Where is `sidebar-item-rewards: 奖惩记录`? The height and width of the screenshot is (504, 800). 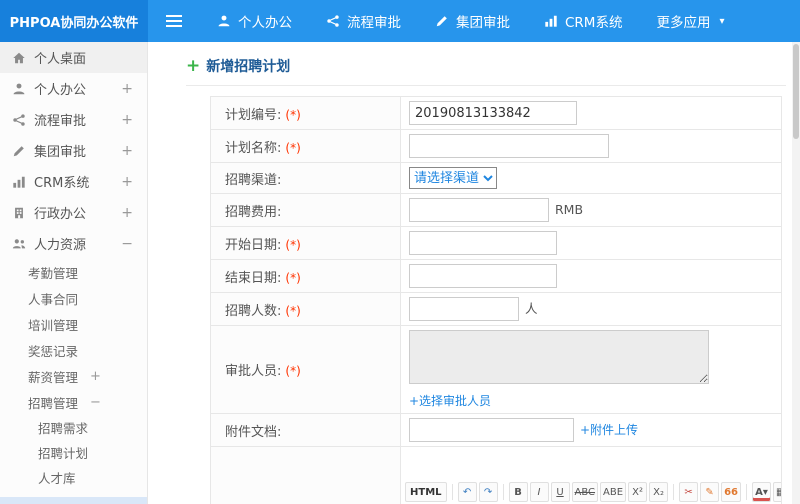
sidebar-item-rewards: 奖惩记录 is located at coordinates (73, 350).